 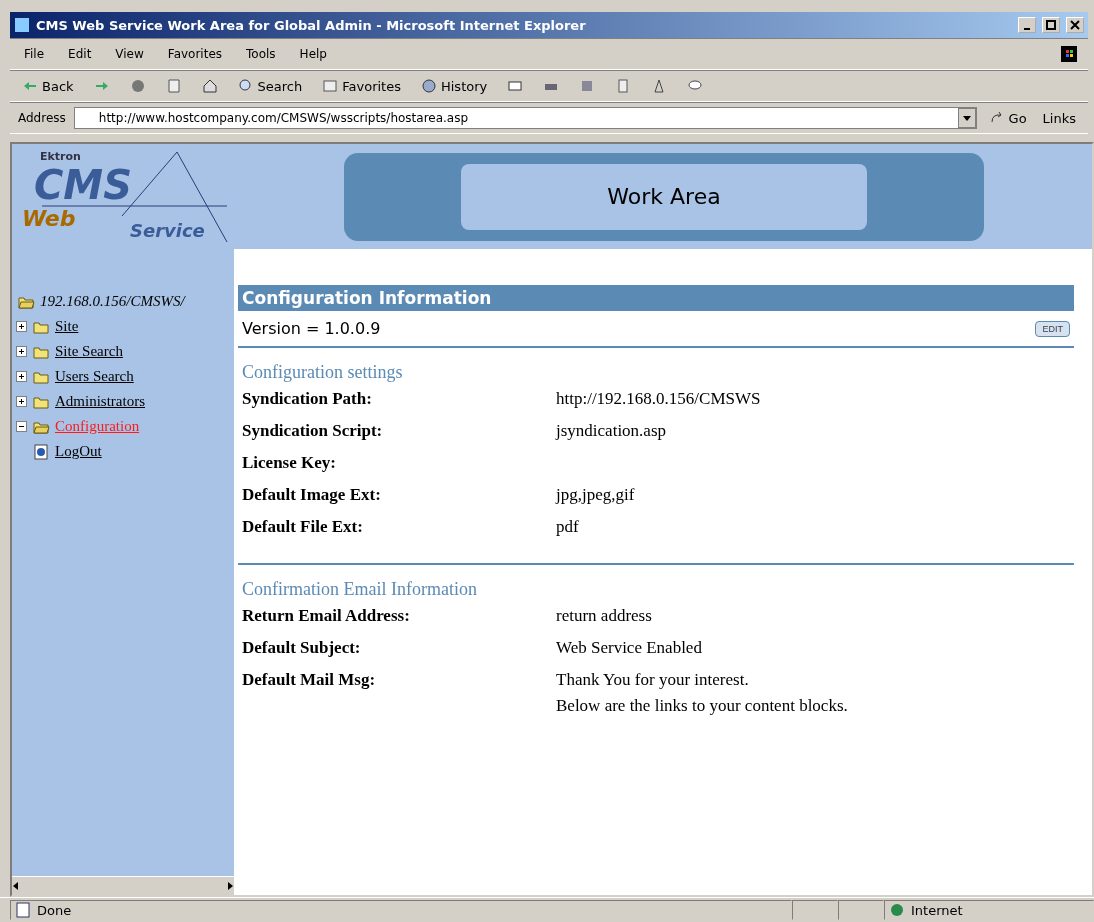 I want to click on tree-link: Users Search, so click(x=94, y=376).